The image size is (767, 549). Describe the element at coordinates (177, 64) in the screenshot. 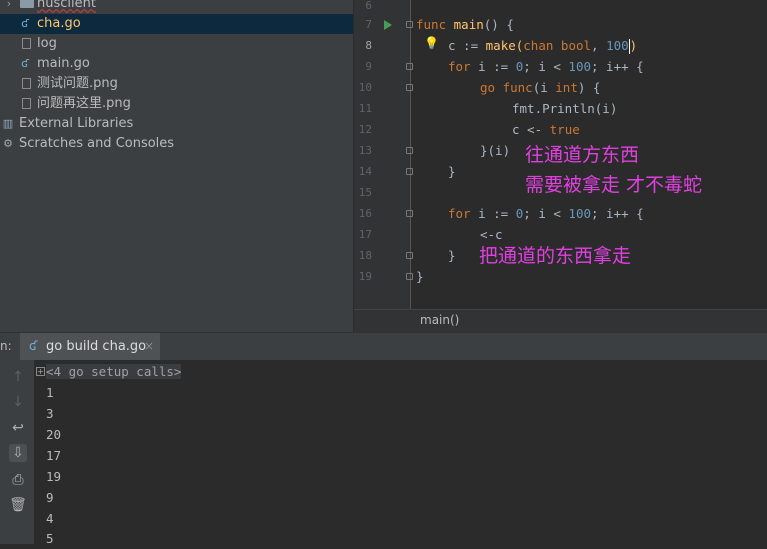

I see `tree-item-main-go: ʛ main.go` at that location.